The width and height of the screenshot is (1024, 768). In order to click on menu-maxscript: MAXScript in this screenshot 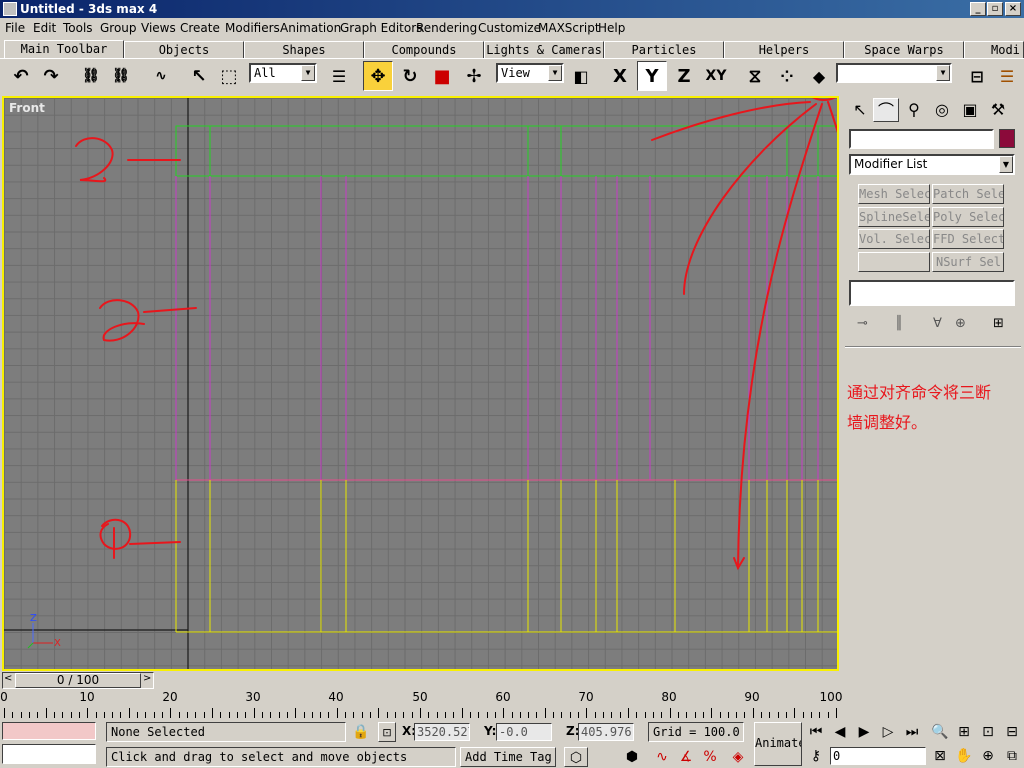, I will do `click(569, 28)`.